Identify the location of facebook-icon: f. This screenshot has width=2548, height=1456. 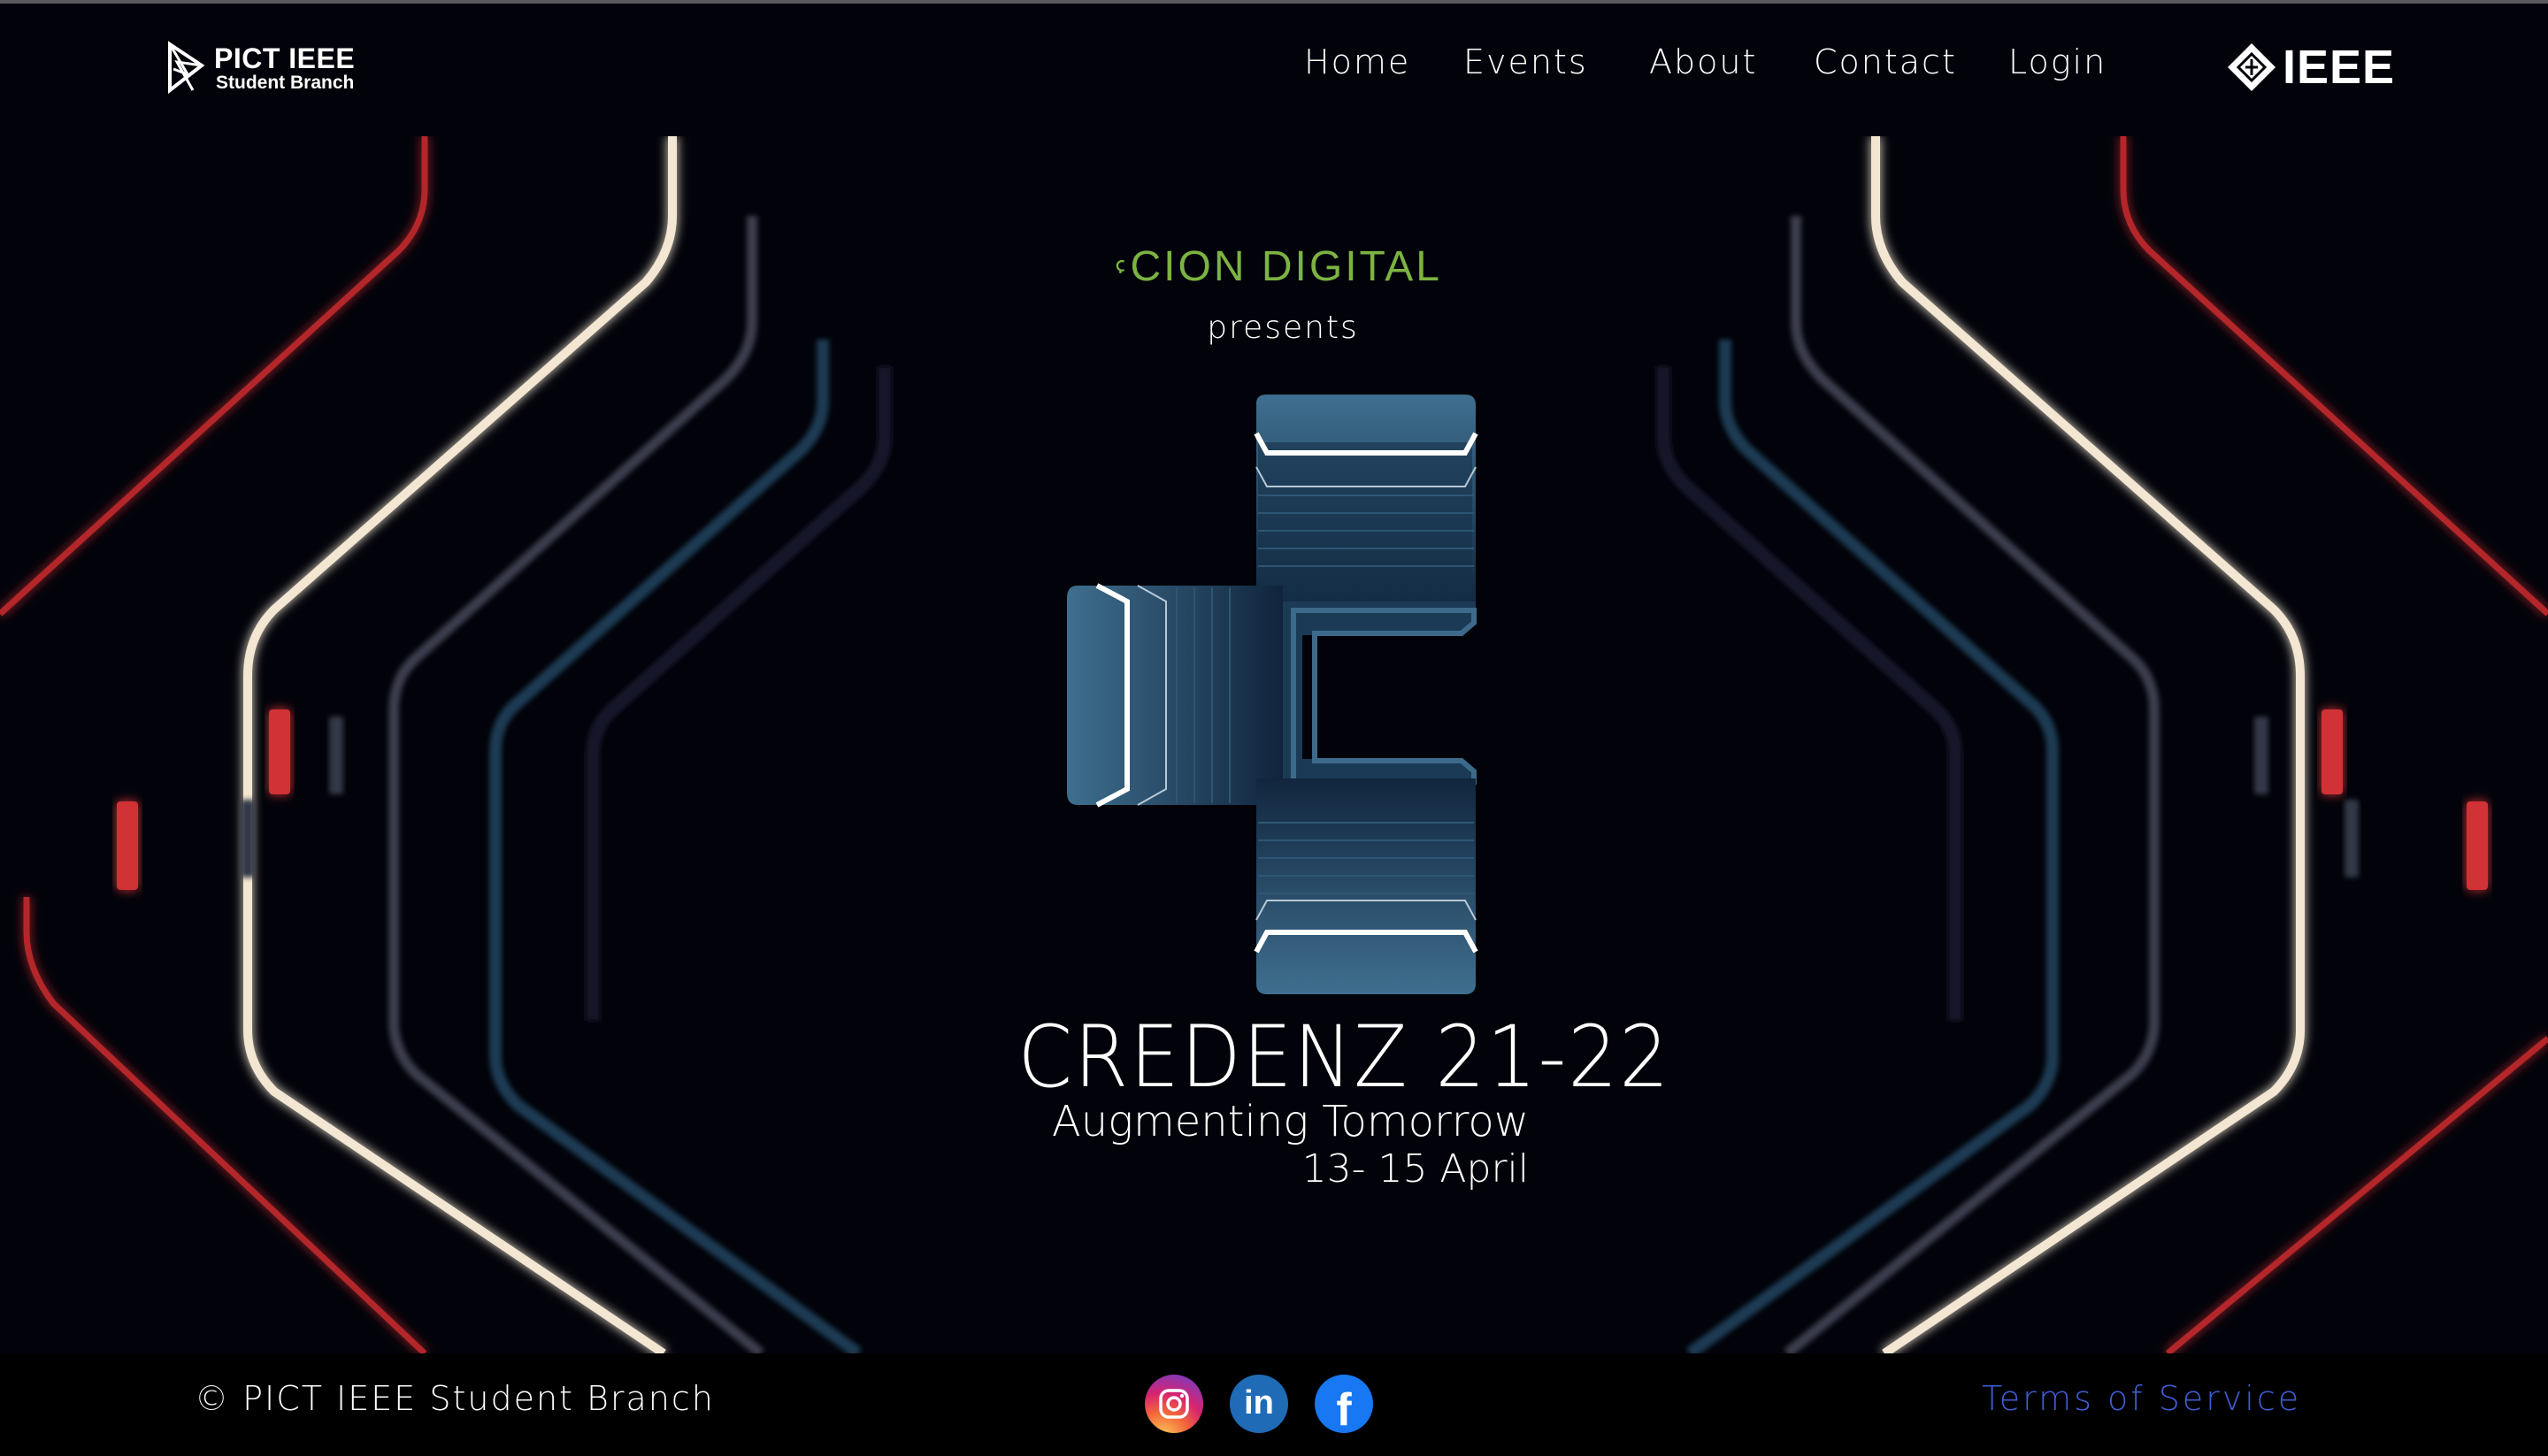
(1344, 1404).